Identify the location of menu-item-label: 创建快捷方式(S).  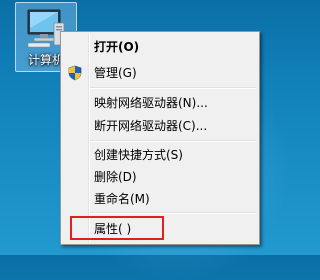
(138, 155).